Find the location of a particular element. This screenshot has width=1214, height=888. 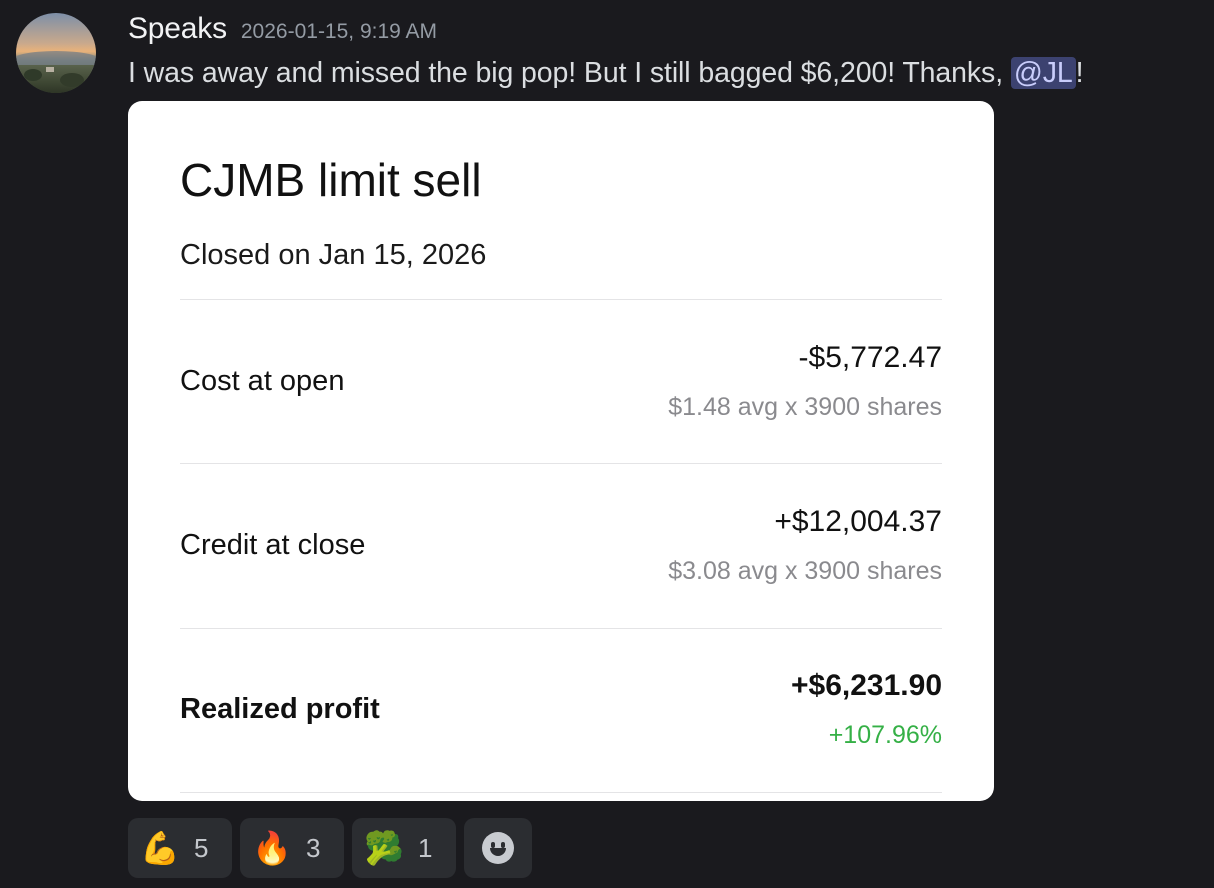

cost-at-open-detail: $1.48 avg x 3900 shares is located at coordinates (805, 407).